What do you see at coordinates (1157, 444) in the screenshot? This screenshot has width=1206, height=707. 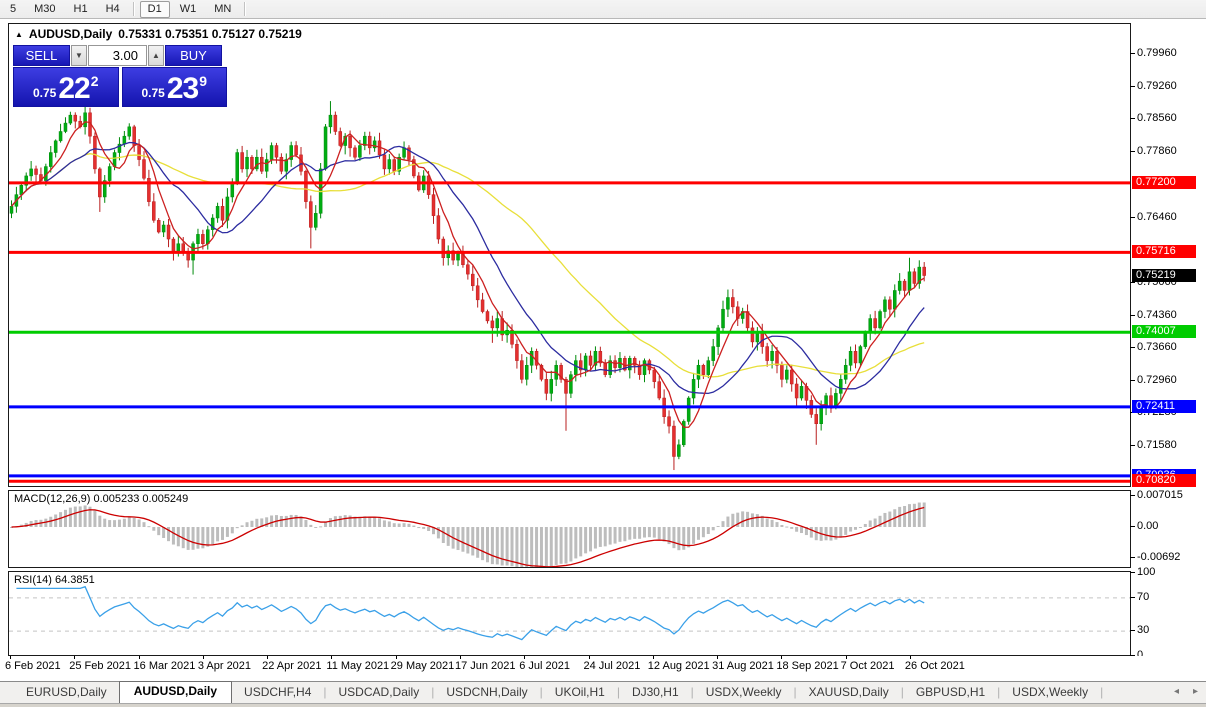 I see `price-tick-label: 0.71580` at bounding box center [1157, 444].